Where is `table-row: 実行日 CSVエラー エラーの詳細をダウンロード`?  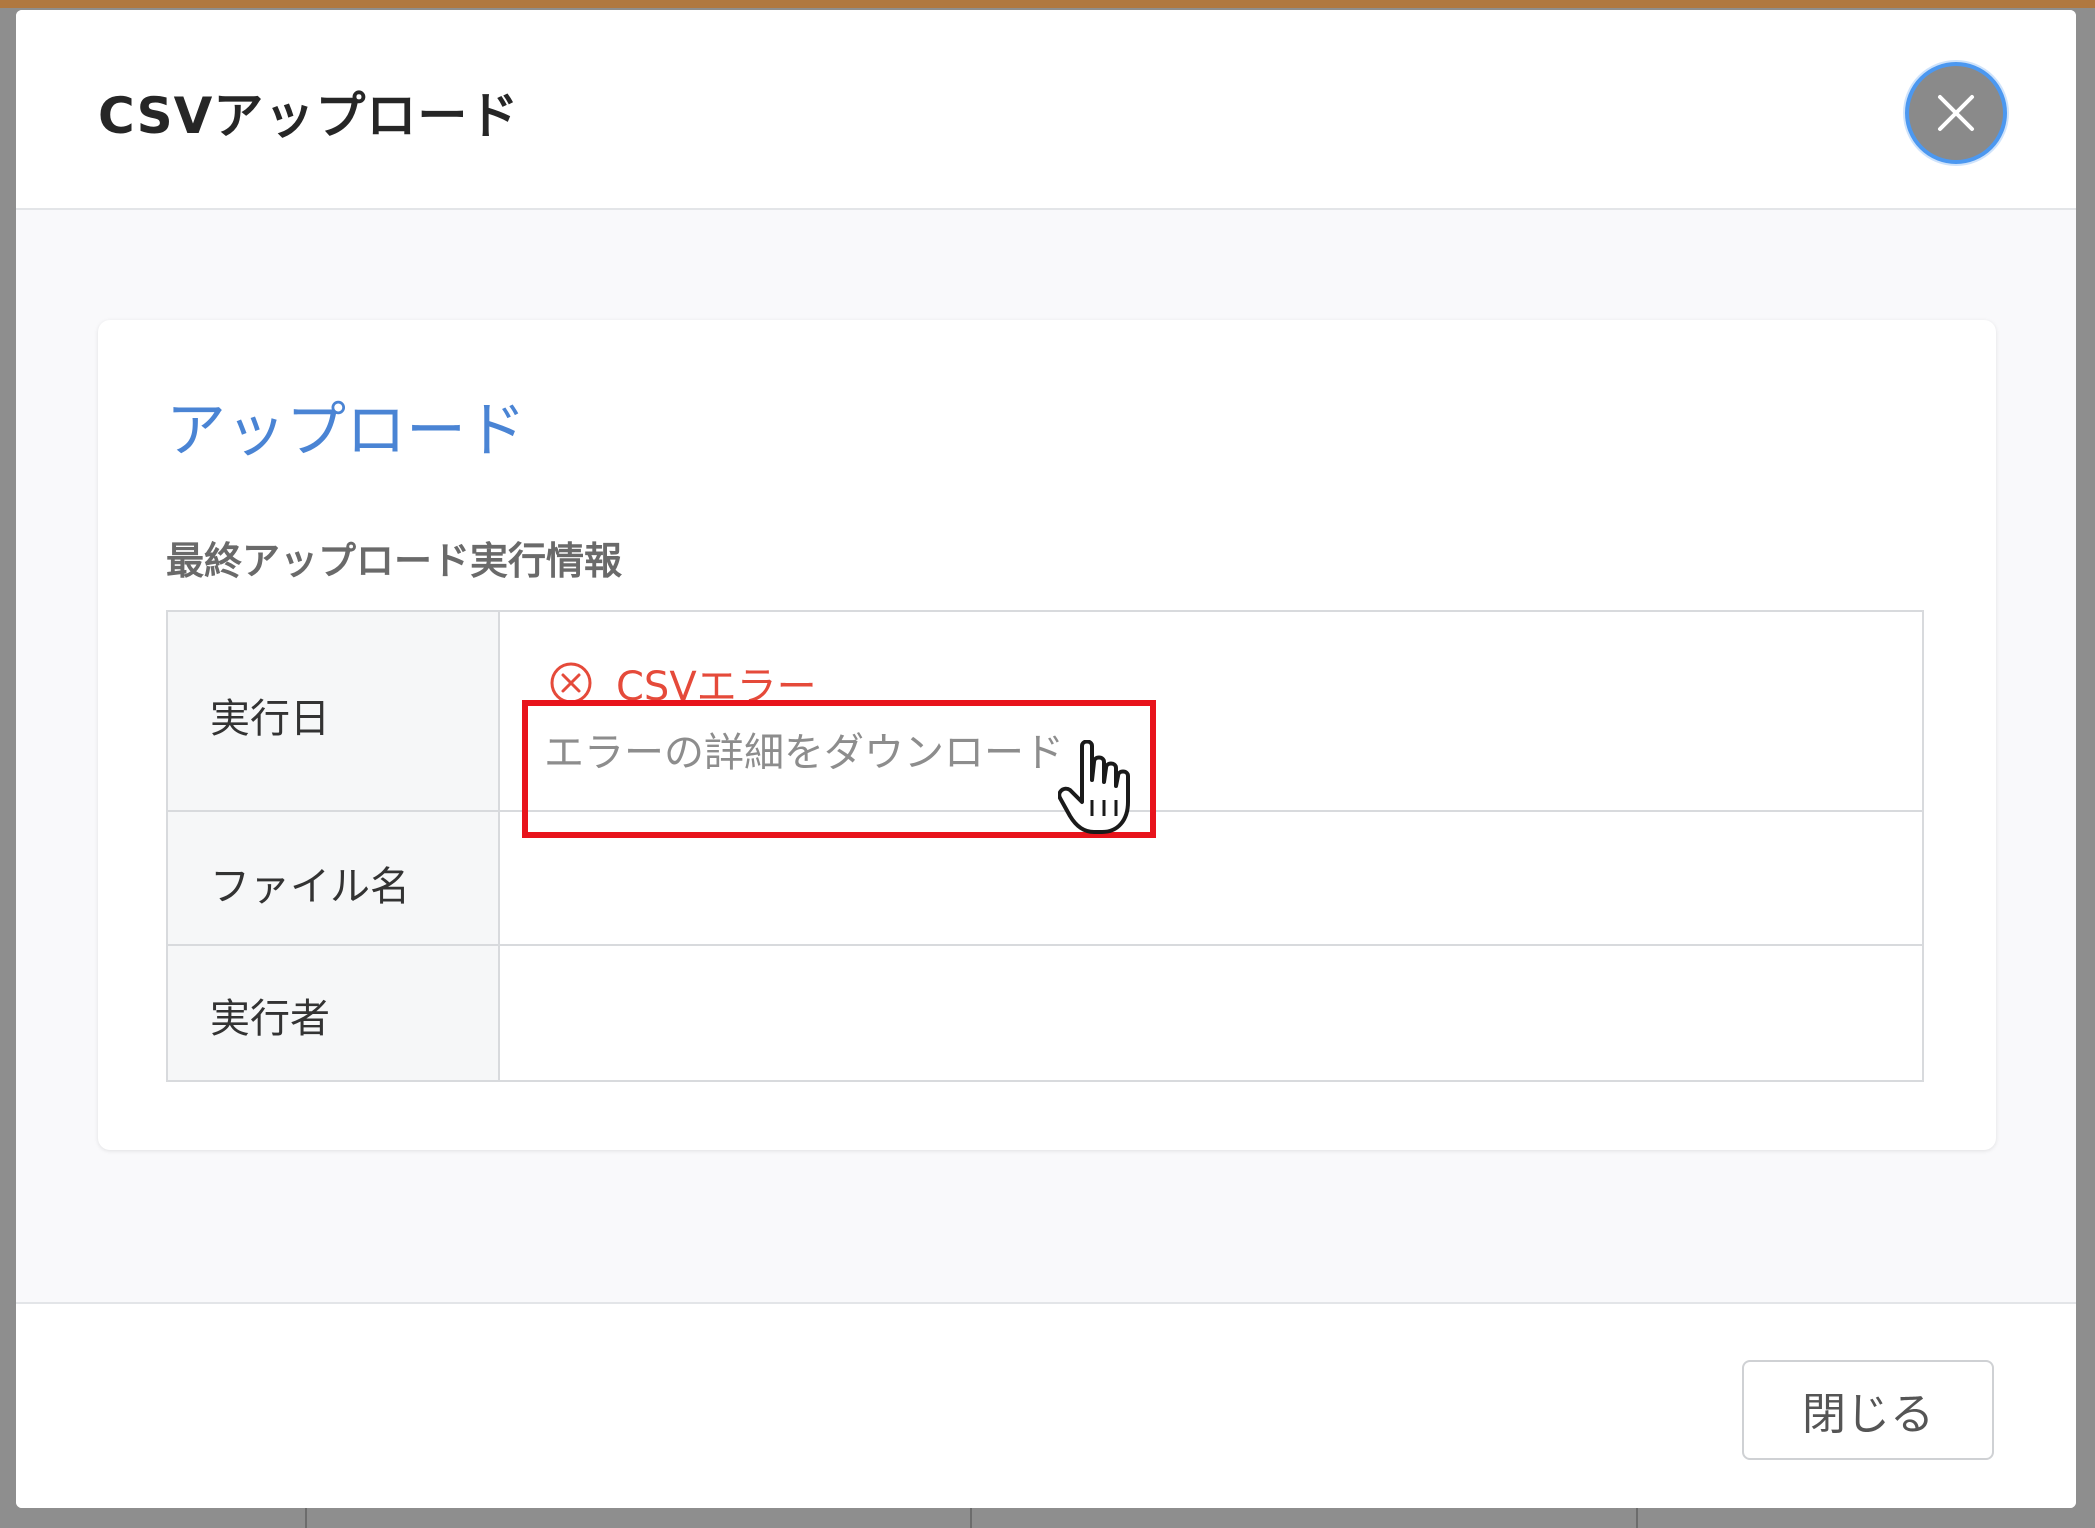 table-row: 実行日 CSVエラー エラーの詳細をダウンロード is located at coordinates (1045, 725).